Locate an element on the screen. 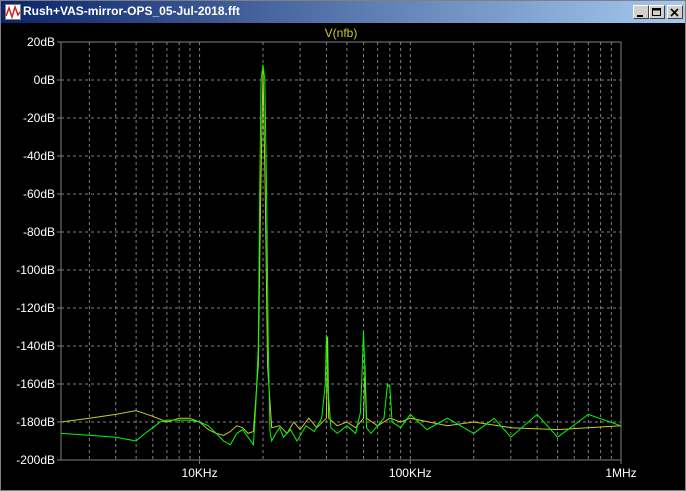  y-tick-label: -200dB is located at coordinates (35, 460).